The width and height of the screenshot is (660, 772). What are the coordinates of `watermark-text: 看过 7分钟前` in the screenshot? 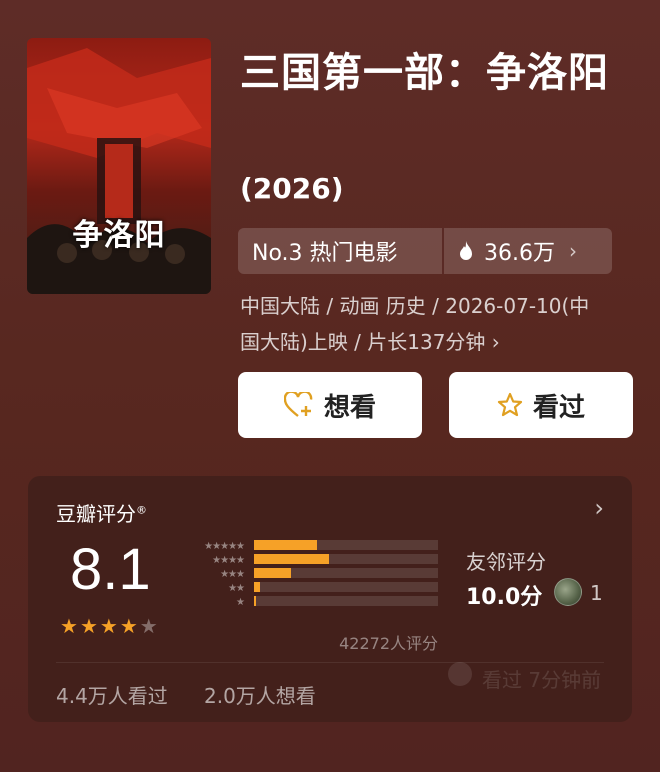 It's located at (542, 680).